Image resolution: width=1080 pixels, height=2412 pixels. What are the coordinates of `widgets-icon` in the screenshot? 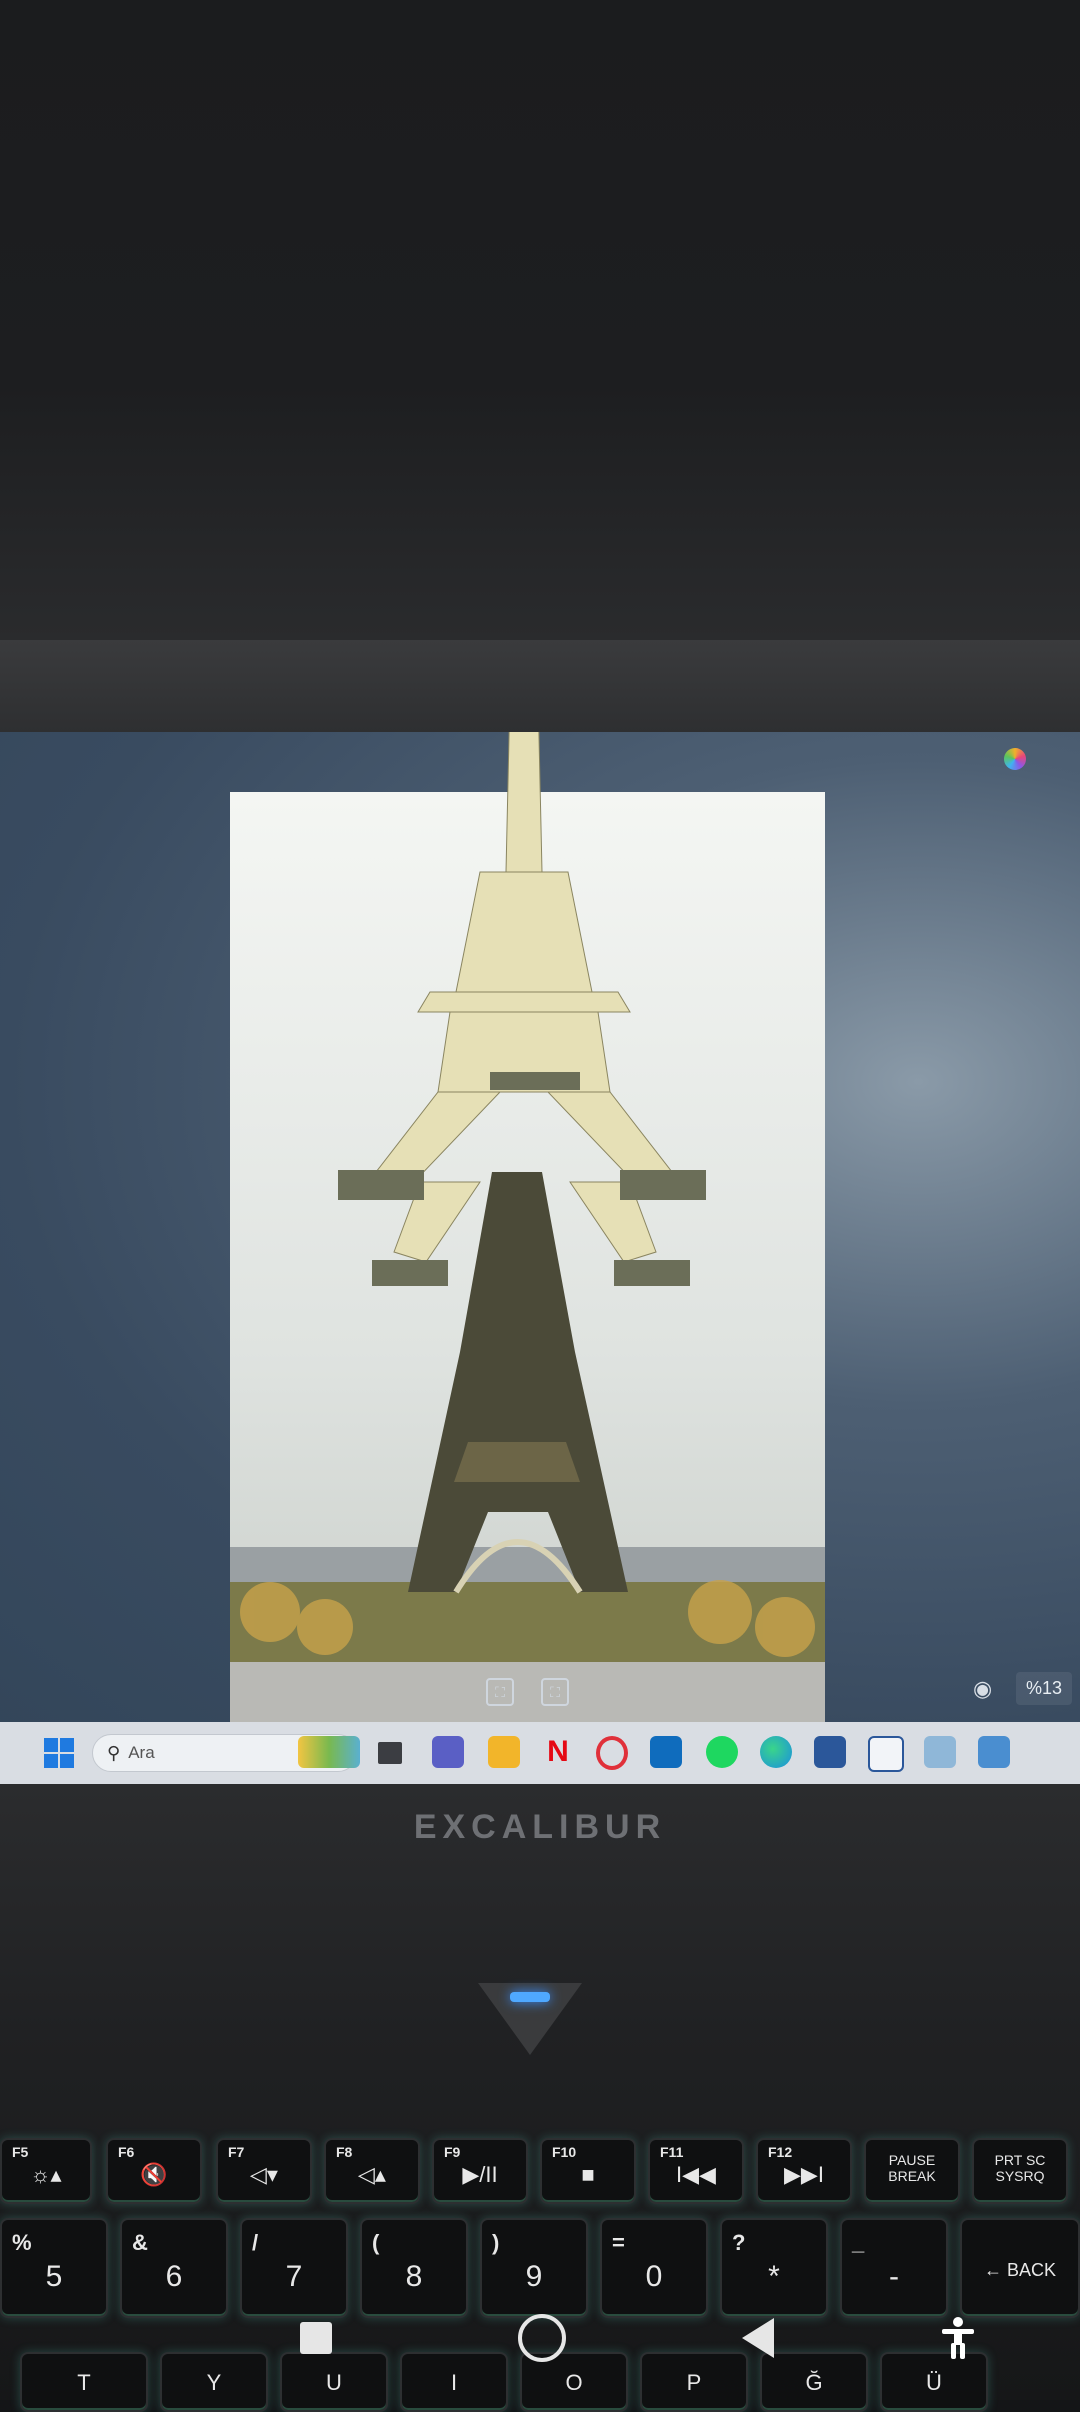 It's located at (329, 1752).